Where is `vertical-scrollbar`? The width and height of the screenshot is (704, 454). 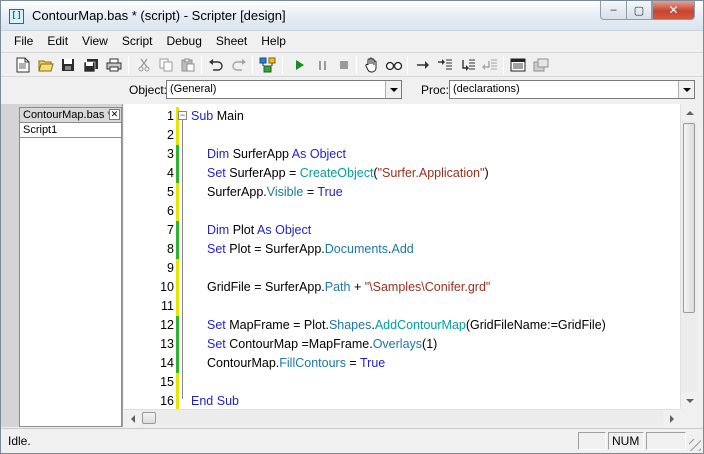
vertical-scrollbar is located at coordinates (689, 256).